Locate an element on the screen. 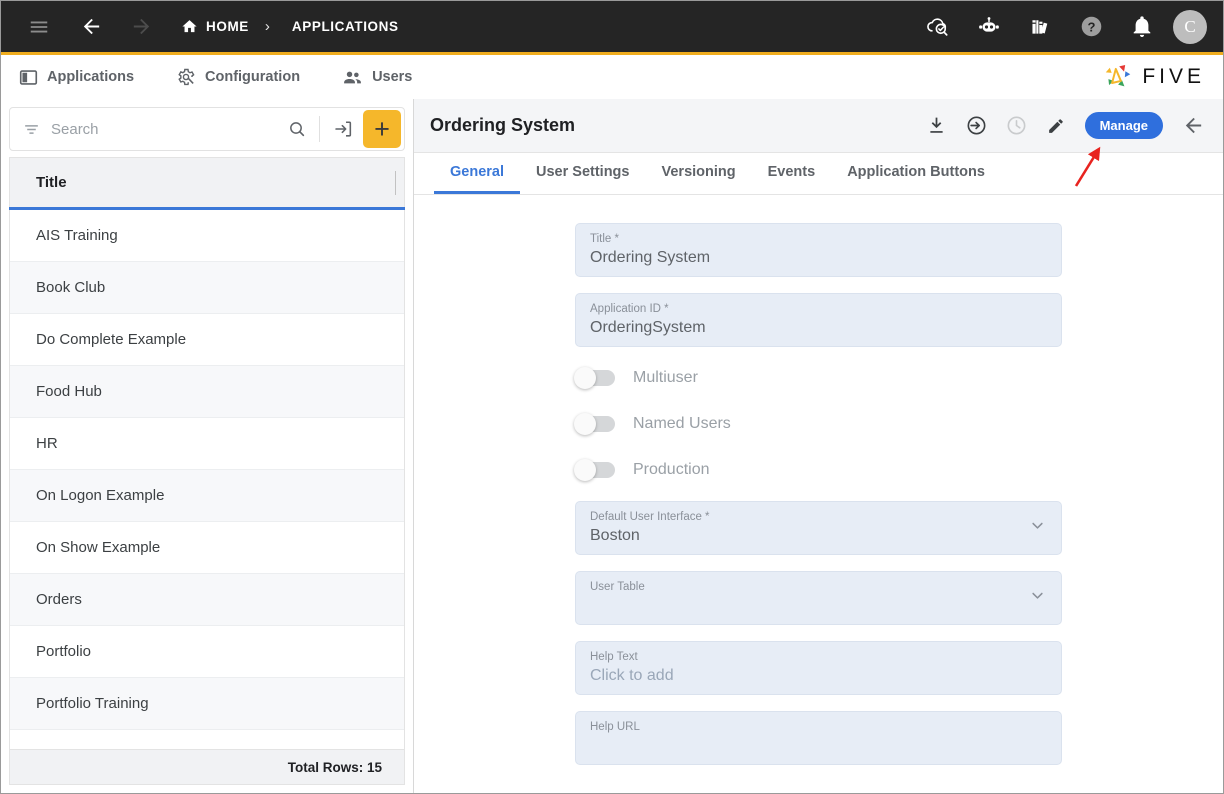 Image resolution: width=1224 pixels, height=794 pixels. search-icon is located at coordinates (297, 129).